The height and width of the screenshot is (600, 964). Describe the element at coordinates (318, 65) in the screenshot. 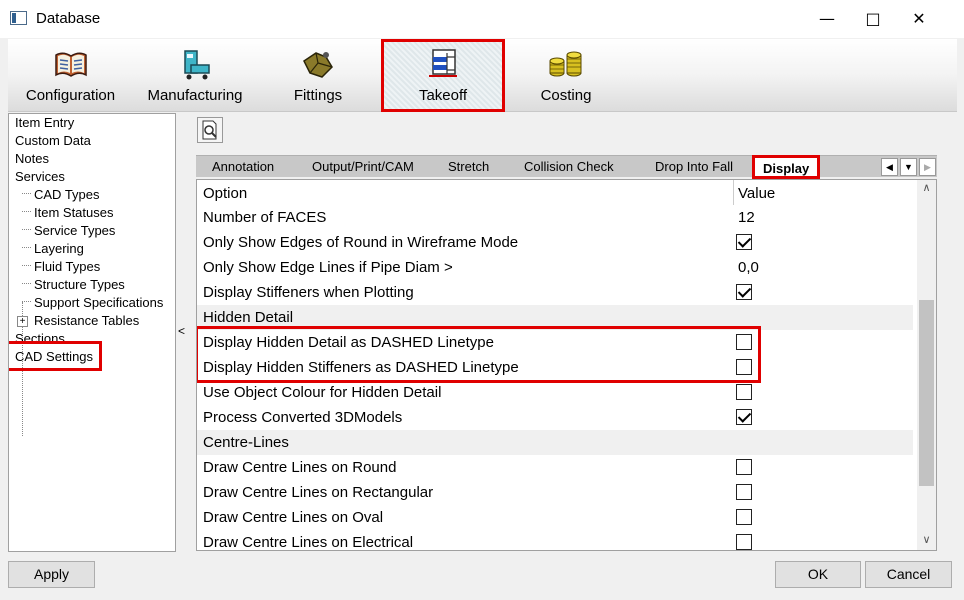

I see `fitting-icon` at that location.